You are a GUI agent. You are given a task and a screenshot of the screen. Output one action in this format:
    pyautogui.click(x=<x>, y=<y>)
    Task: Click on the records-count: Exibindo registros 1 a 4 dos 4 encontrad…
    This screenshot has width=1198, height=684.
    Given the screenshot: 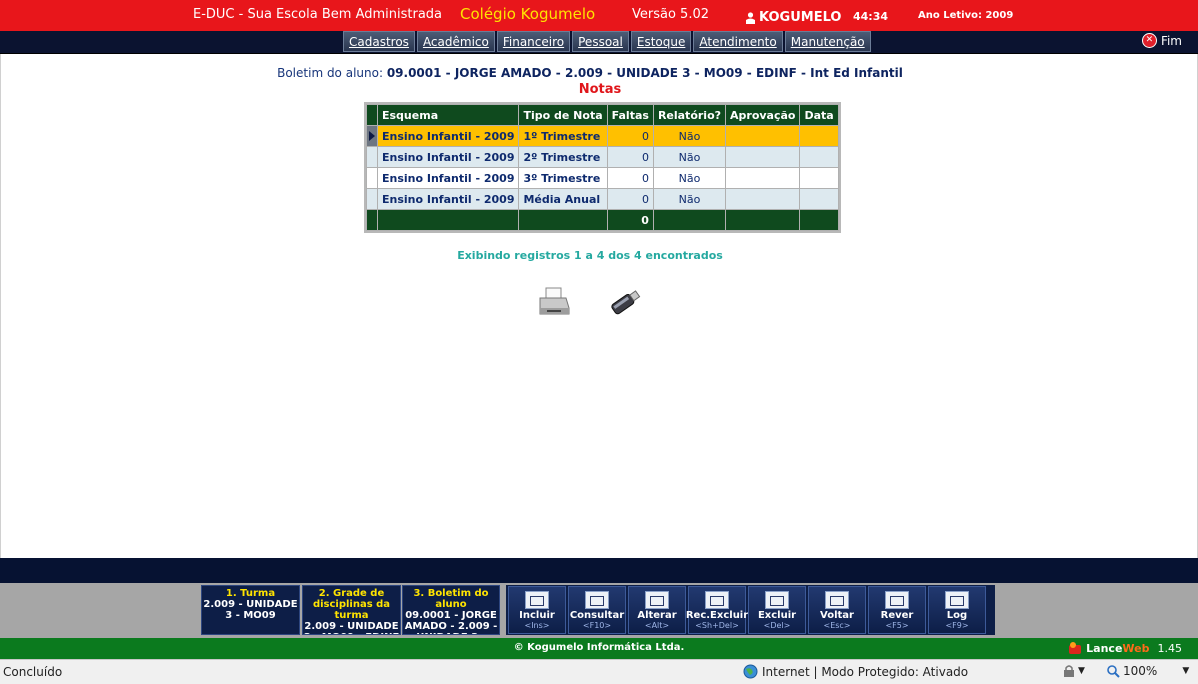 What is the action you would take?
    pyautogui.click(x=590, y=255)
    